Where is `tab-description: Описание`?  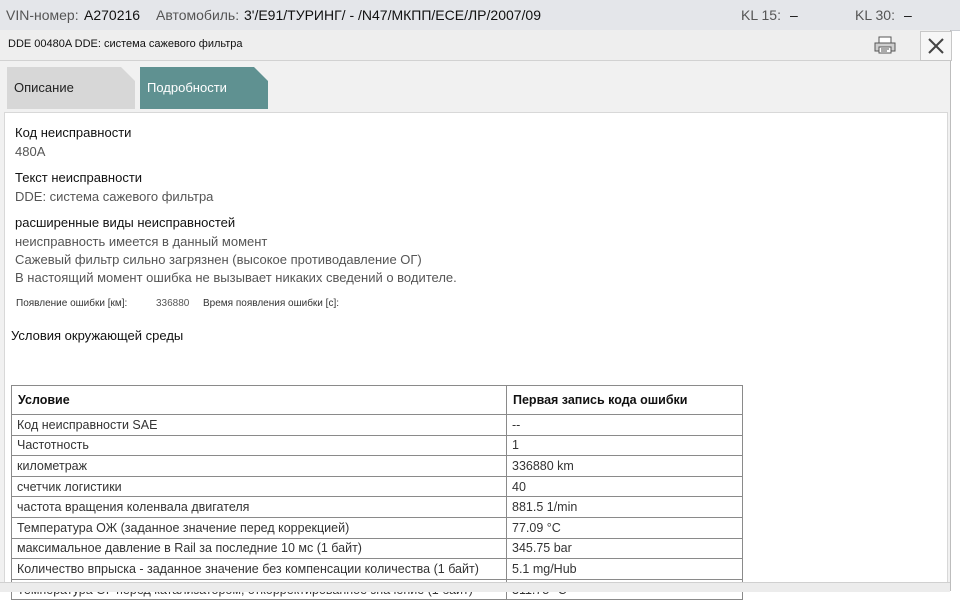 tab-description: Описание is located at coordinates (71, 88).